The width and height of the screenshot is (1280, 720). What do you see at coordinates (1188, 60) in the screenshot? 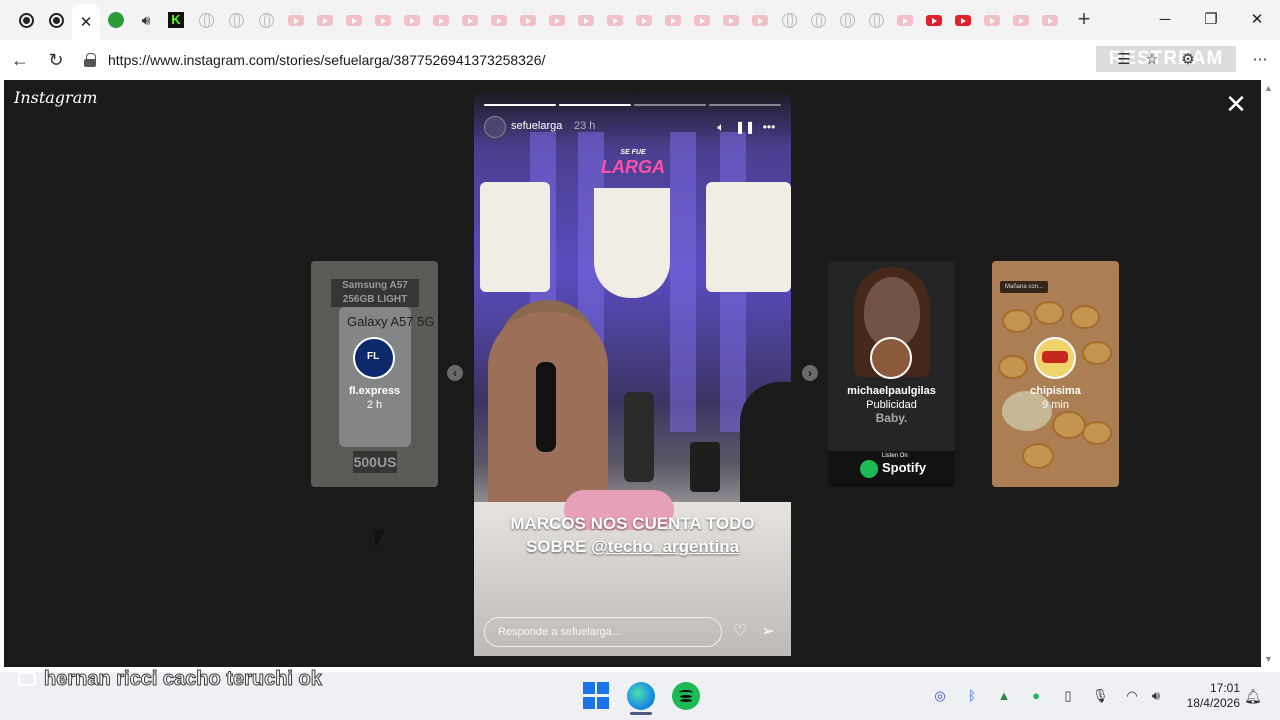
I see `extensions-icon: ⚙` at bounding box center [1188, 60].